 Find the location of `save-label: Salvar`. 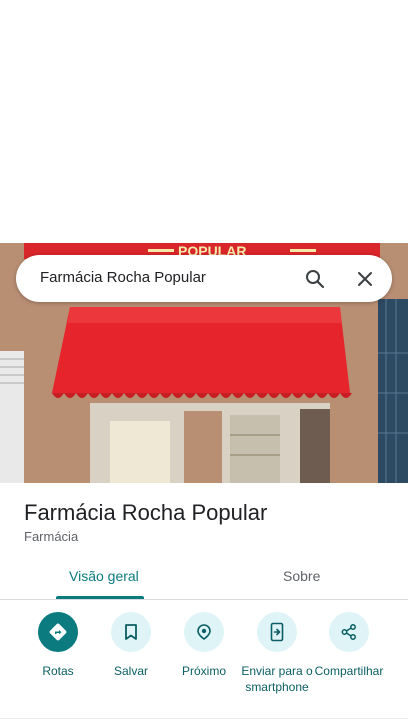

save-label: Salvar is located at coordinates (130, 671).